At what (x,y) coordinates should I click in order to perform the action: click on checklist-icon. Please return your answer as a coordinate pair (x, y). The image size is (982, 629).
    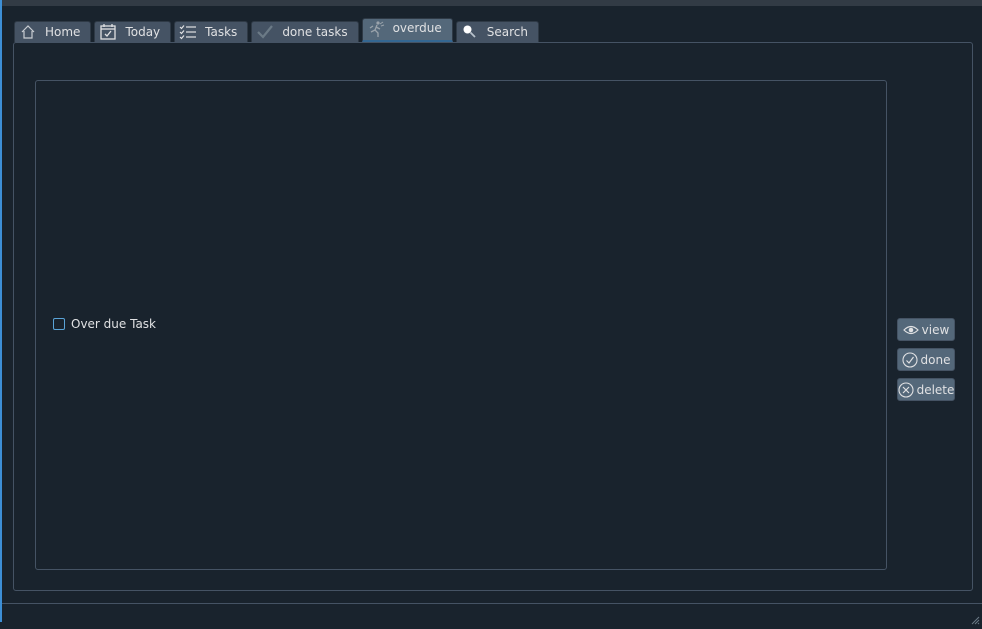
    Looking at the image, I should click on (188, 32).